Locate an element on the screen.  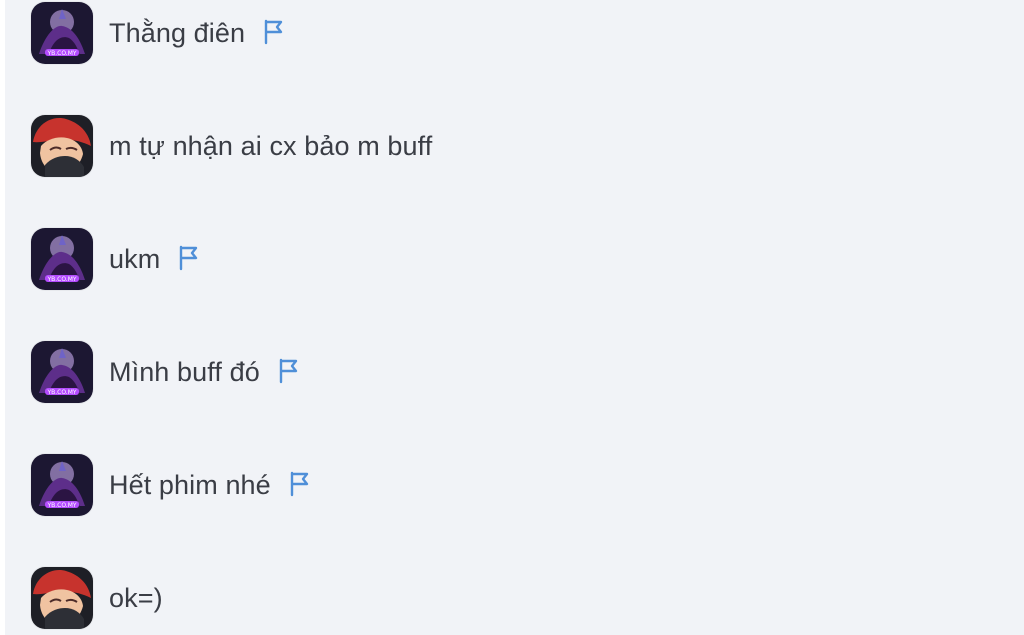
chat-message: YB.CO.MY ukm is located at coordinates (115, 259).